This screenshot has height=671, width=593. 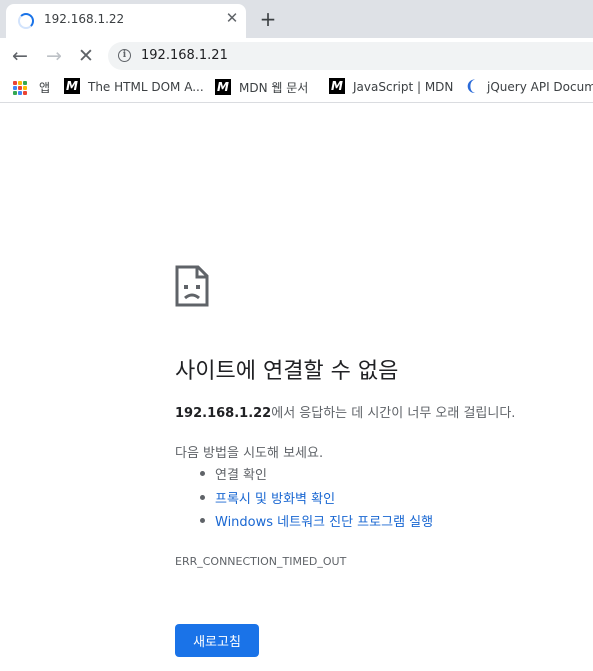 What do you see at coordinates (403, 87) in the screenshot?
I see `bookmark-label: JavaScript | MDN` at bounding box center [403, 87].